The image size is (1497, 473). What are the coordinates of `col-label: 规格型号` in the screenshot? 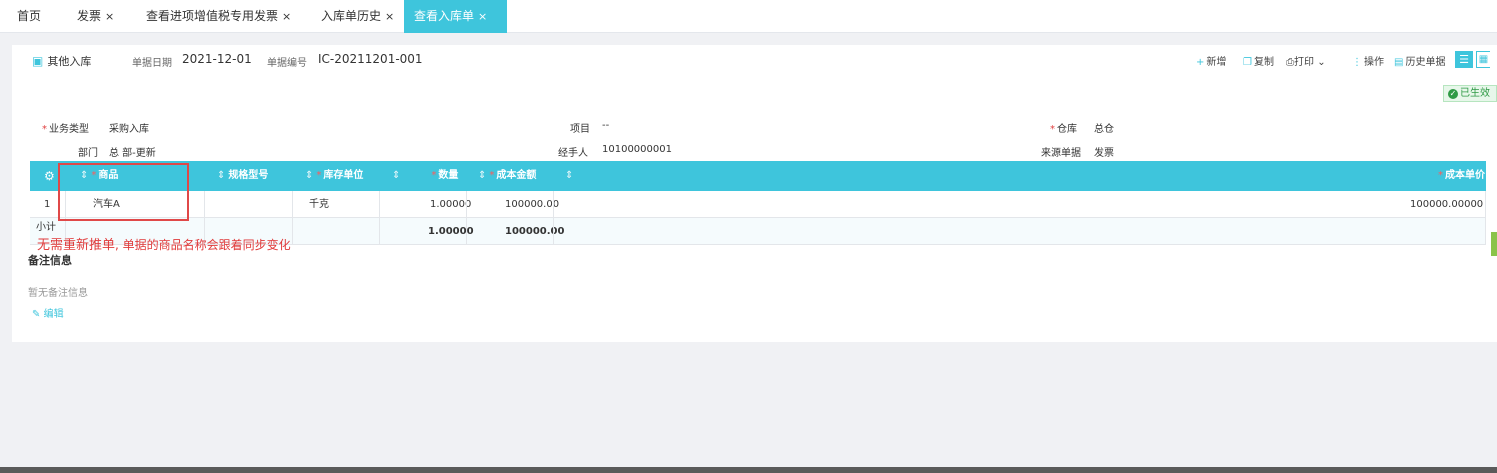 It's located at (248, 175).